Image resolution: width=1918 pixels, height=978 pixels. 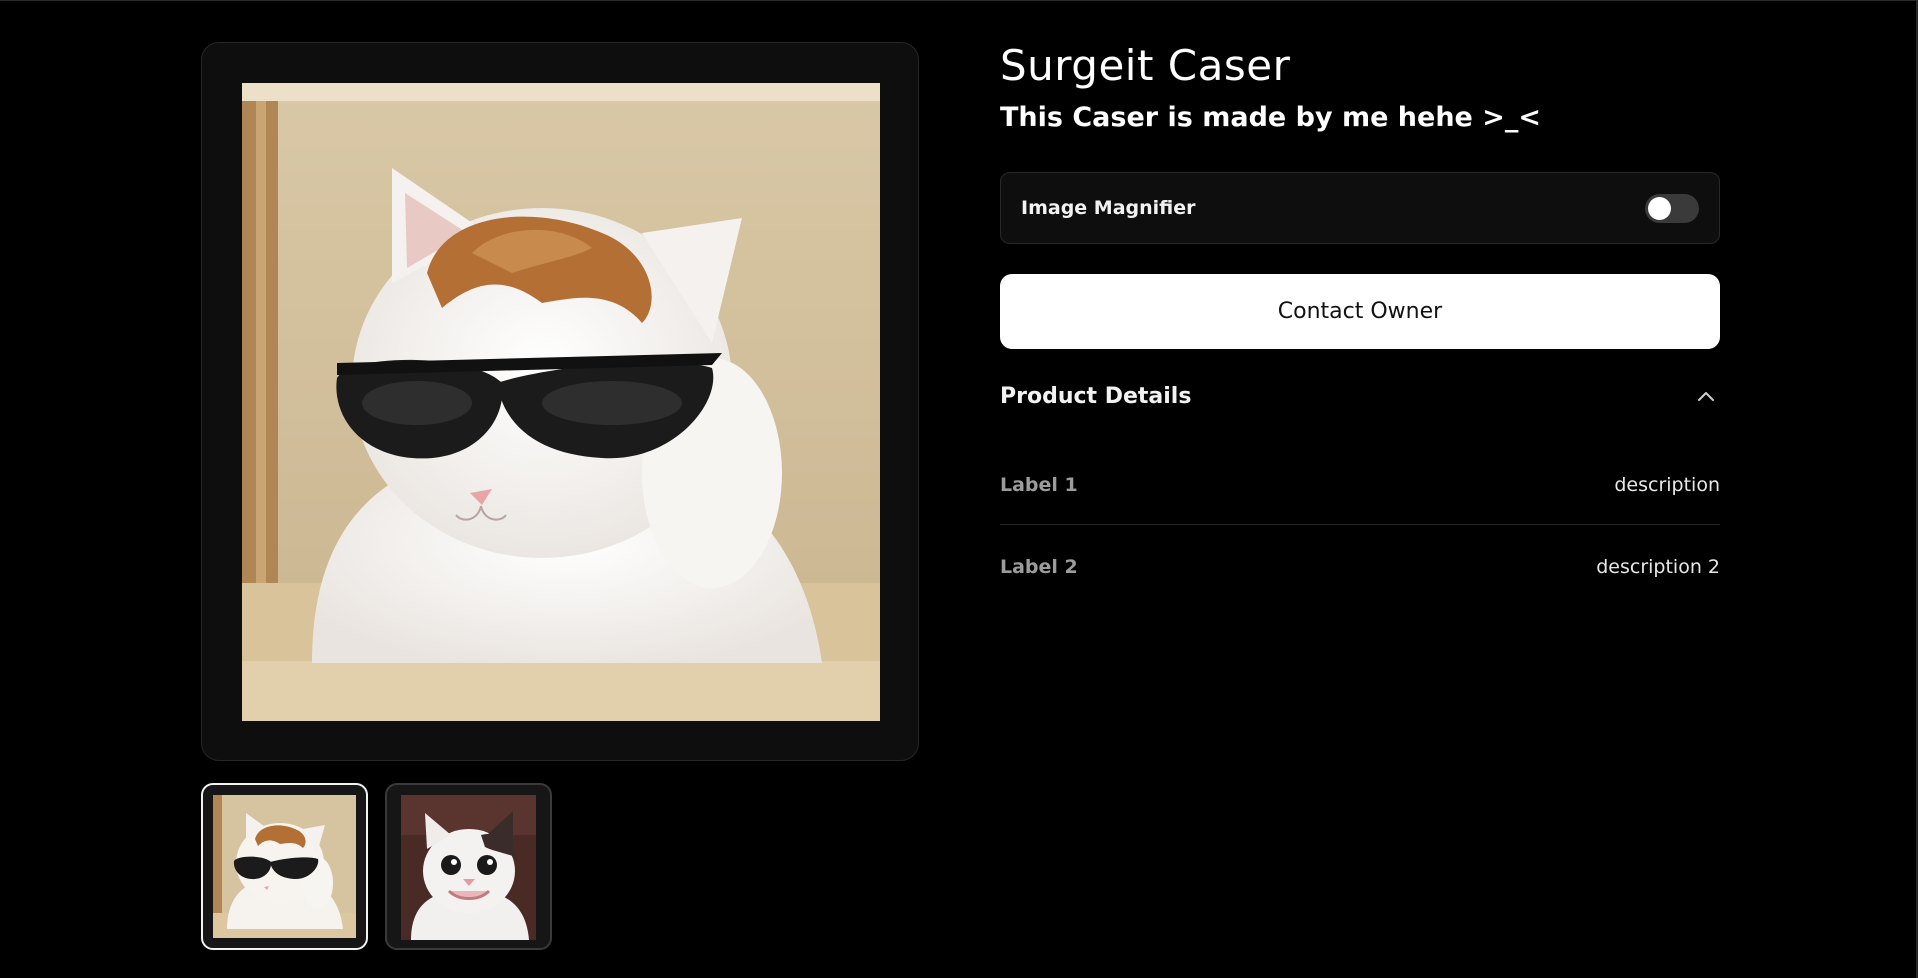 I want to click on detail-label: Label 1, so click(x=1039, y=485).